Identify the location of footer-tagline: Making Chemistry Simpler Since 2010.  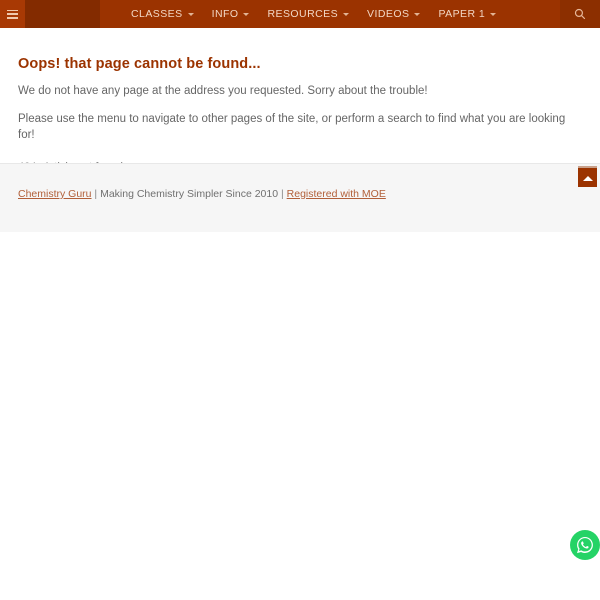
(189, 194).